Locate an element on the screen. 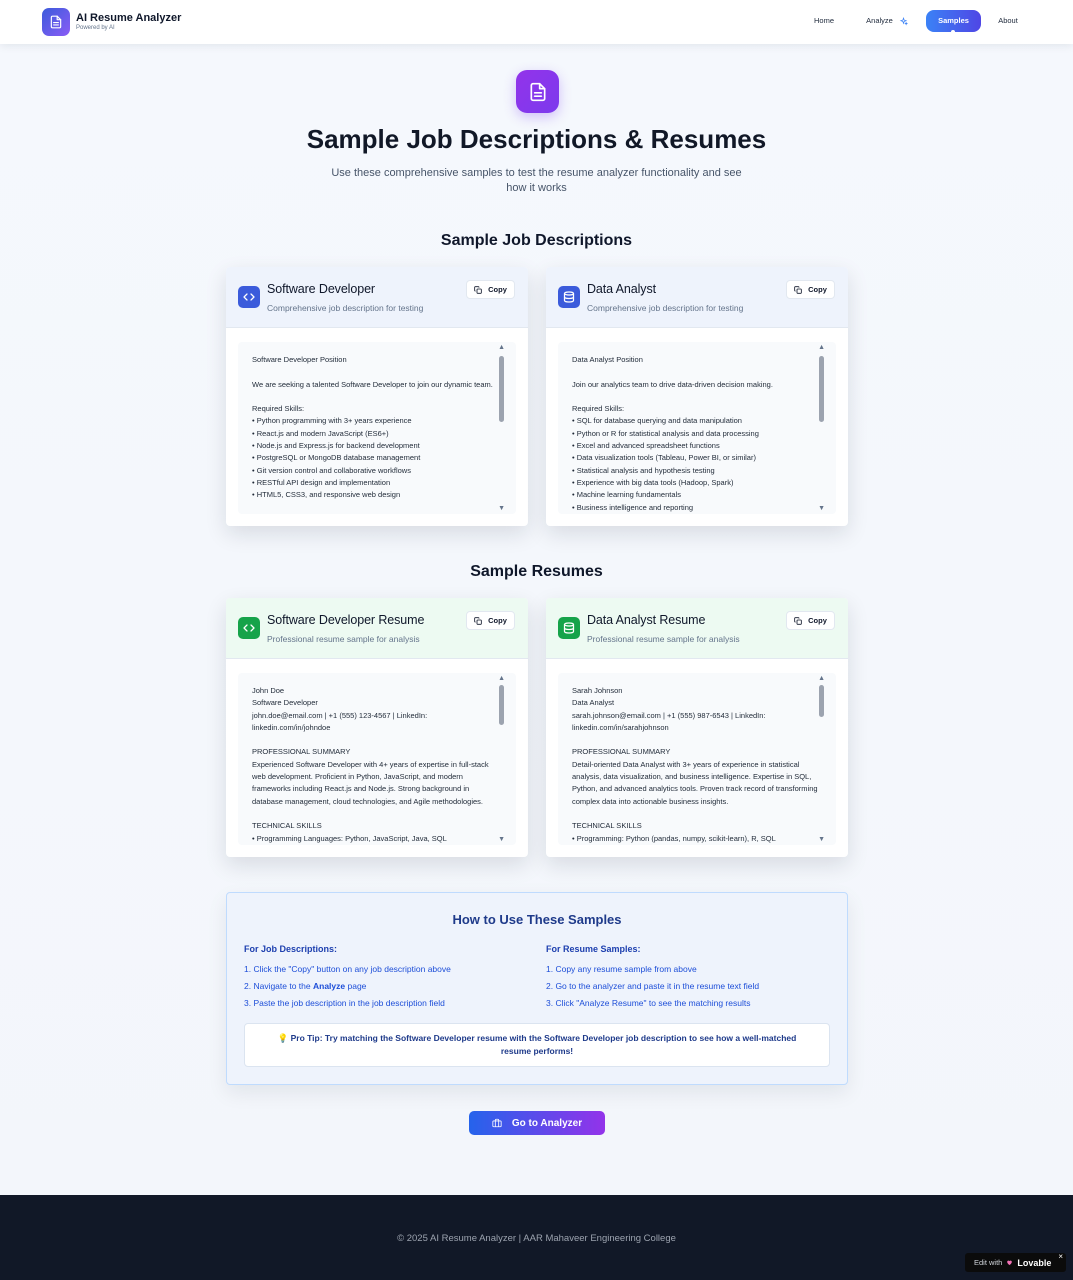 This screenshot has height=1280, width=1073. go-to-analyzer-label: Go to Analyzer is located at coordinates (547, 1123).